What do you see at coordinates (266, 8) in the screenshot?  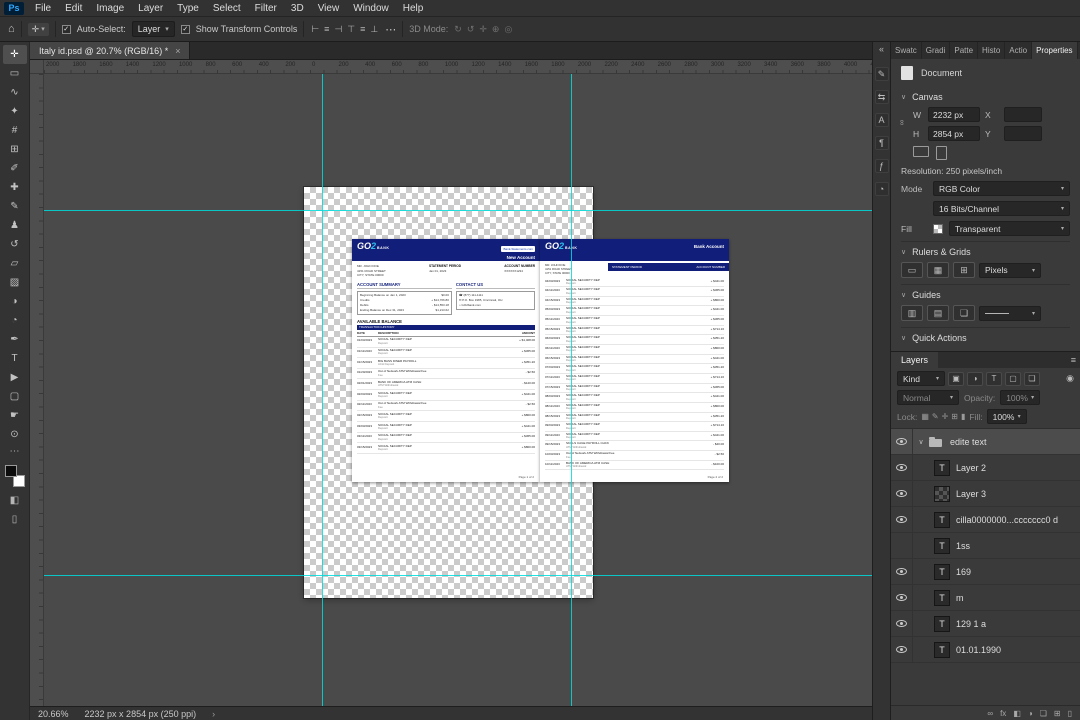 I see `menu-item: Filter` at bounding box center [266, 8].